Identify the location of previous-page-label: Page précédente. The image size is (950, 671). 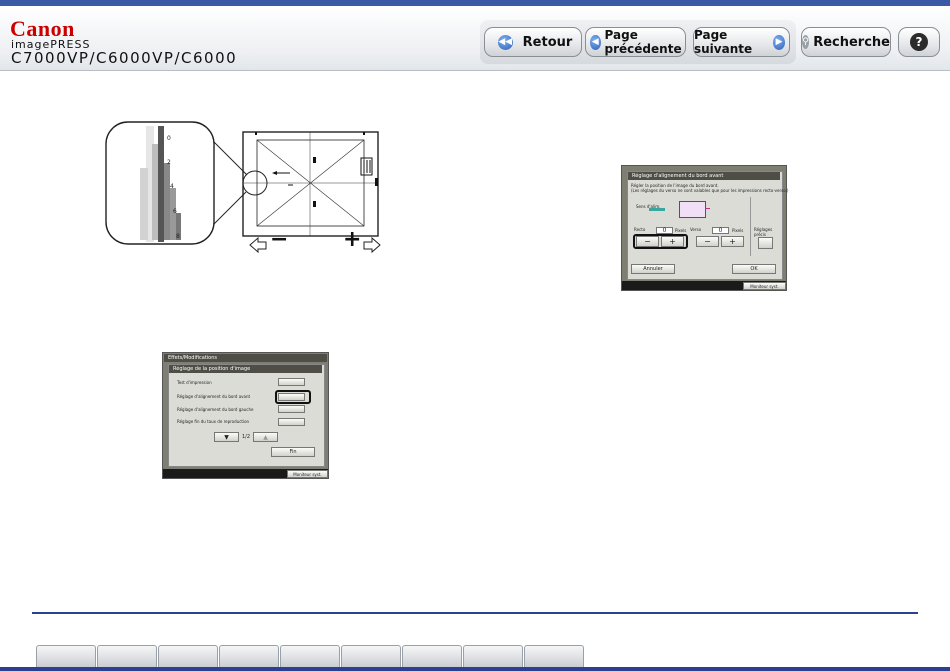
(643, 42).